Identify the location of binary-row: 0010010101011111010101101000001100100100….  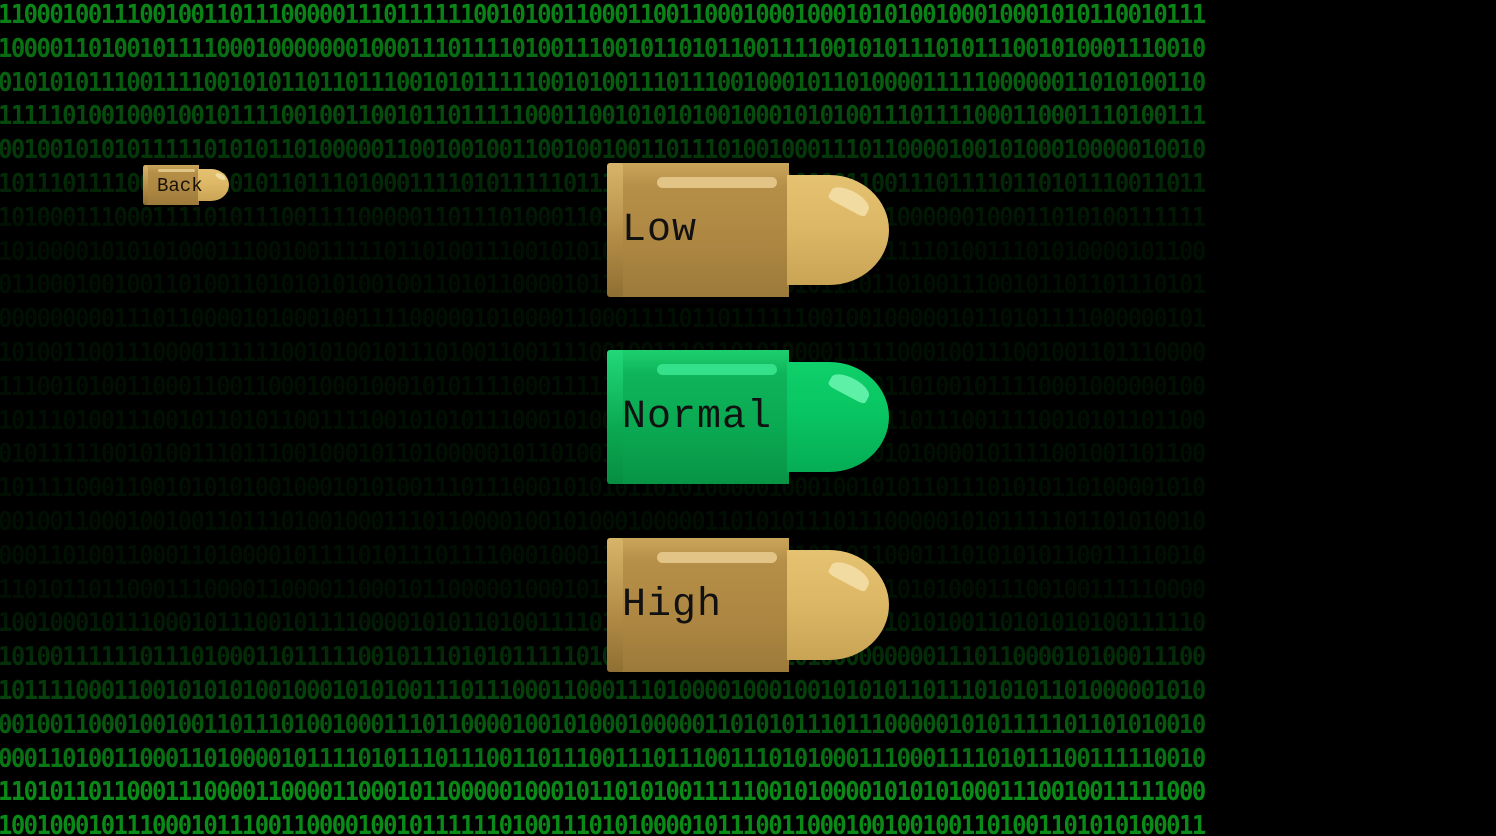
(603, 150).